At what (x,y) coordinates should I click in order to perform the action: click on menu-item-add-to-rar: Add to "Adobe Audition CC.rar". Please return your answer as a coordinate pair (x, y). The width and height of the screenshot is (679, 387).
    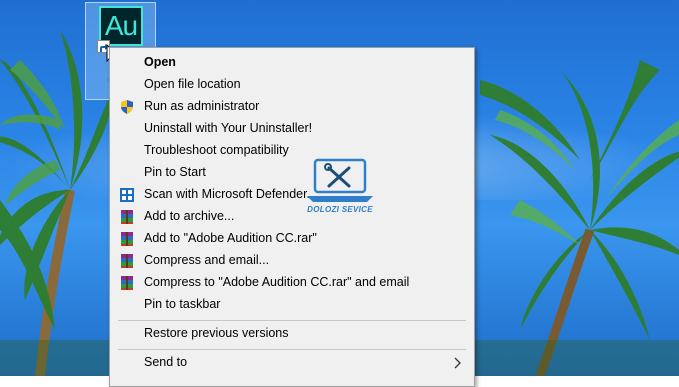
    Looking at the image, I should click on (292, 239).